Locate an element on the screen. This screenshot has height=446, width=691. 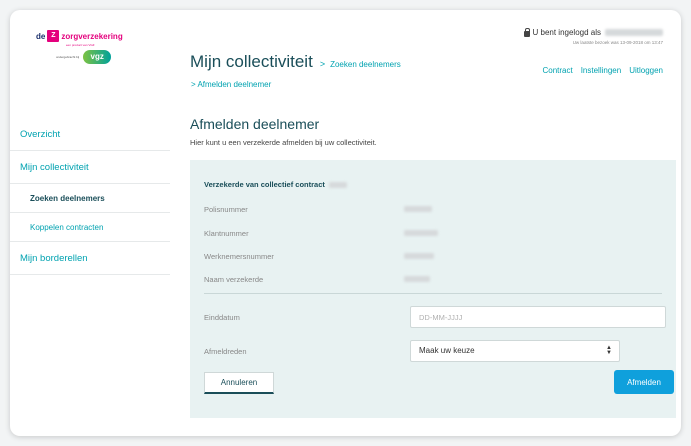
klantnummer-redacted is located at coordinates (421, 233).